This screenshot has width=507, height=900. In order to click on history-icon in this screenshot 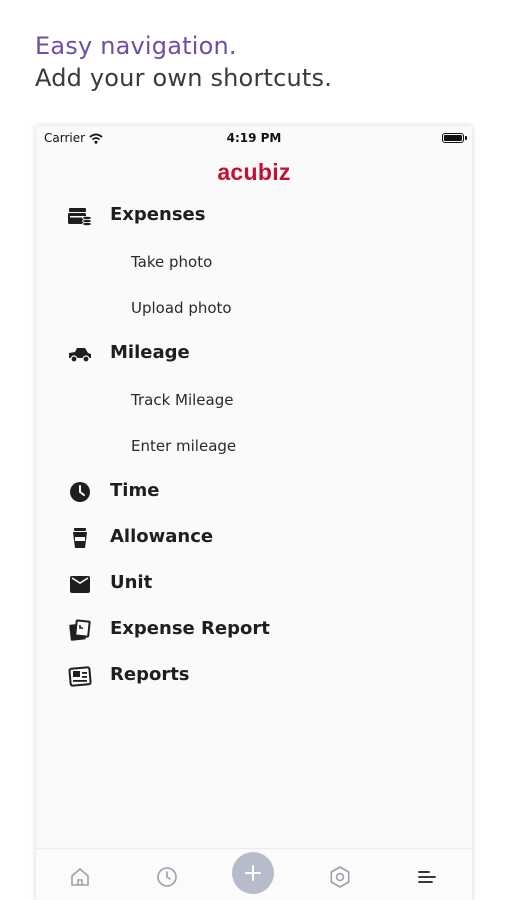, I will do `click(167, 877)`.